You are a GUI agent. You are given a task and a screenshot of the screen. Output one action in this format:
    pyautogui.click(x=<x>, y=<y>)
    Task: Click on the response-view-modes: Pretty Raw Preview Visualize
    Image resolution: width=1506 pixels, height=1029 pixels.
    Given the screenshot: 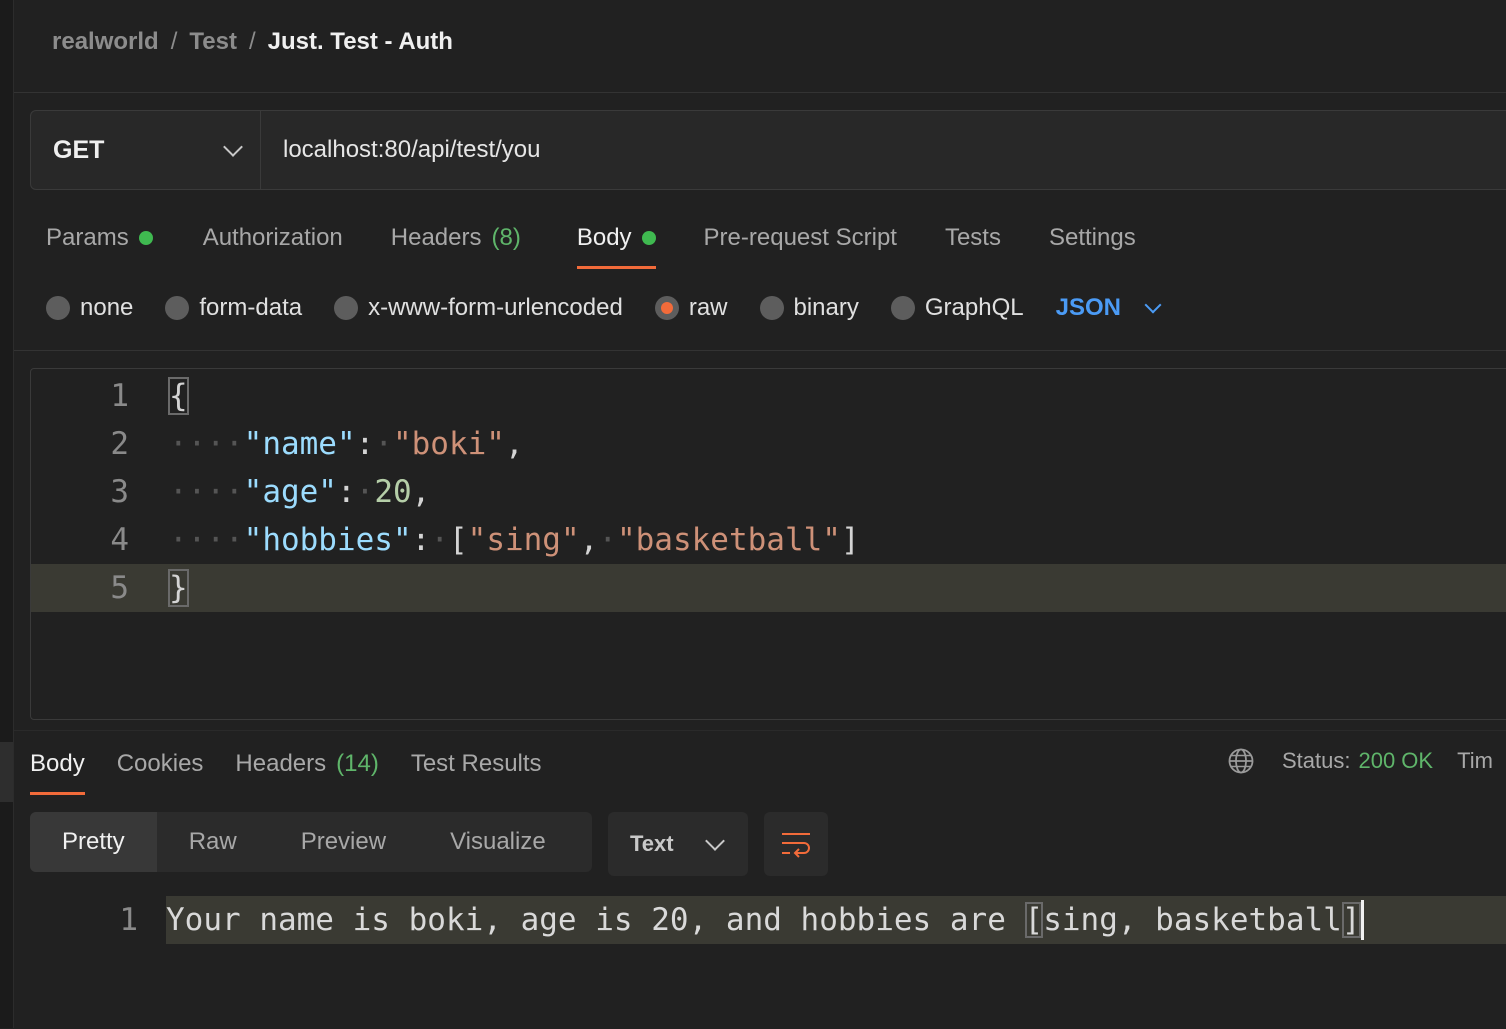 What is the action you would take?
    pyautogui.click(x=311, y=842)
    